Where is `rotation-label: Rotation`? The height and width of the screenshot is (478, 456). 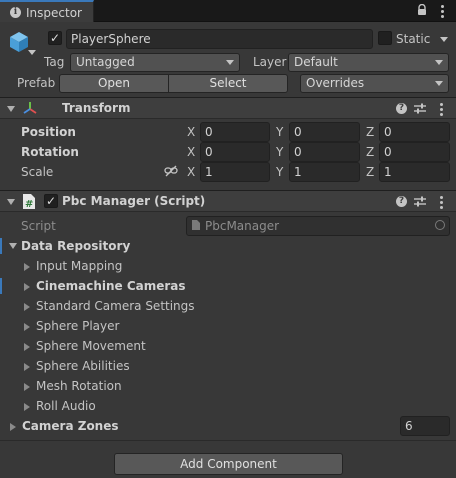 rotation-label: Rotation is located at coordinates (50, 152).